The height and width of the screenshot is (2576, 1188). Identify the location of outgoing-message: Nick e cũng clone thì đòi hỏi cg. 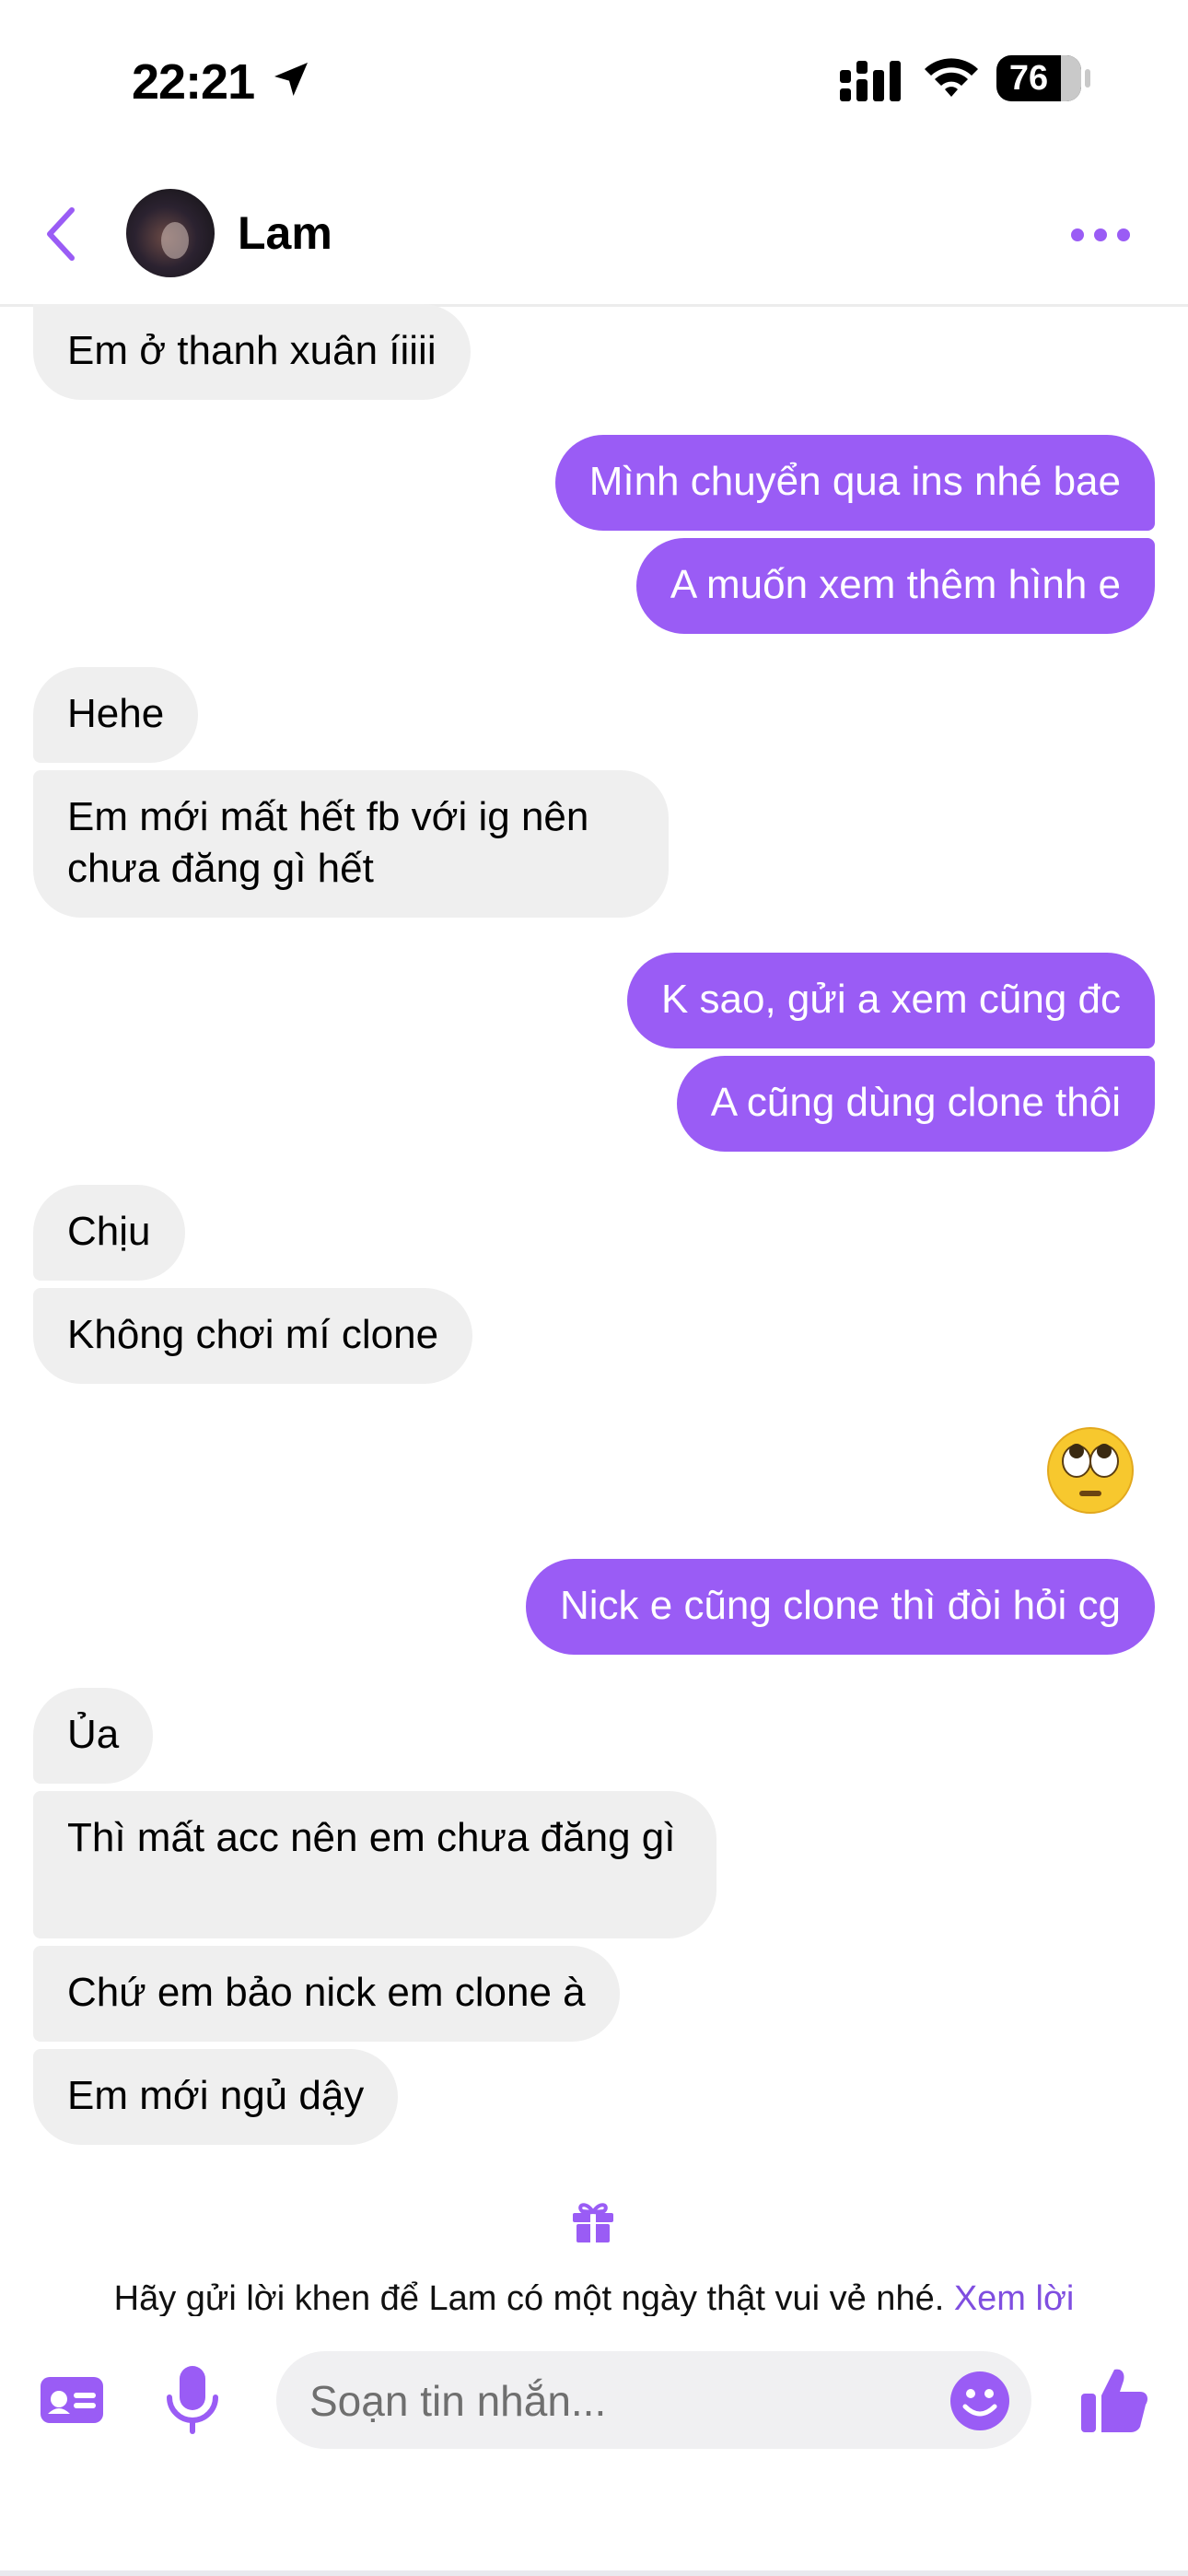
(840, 1607).